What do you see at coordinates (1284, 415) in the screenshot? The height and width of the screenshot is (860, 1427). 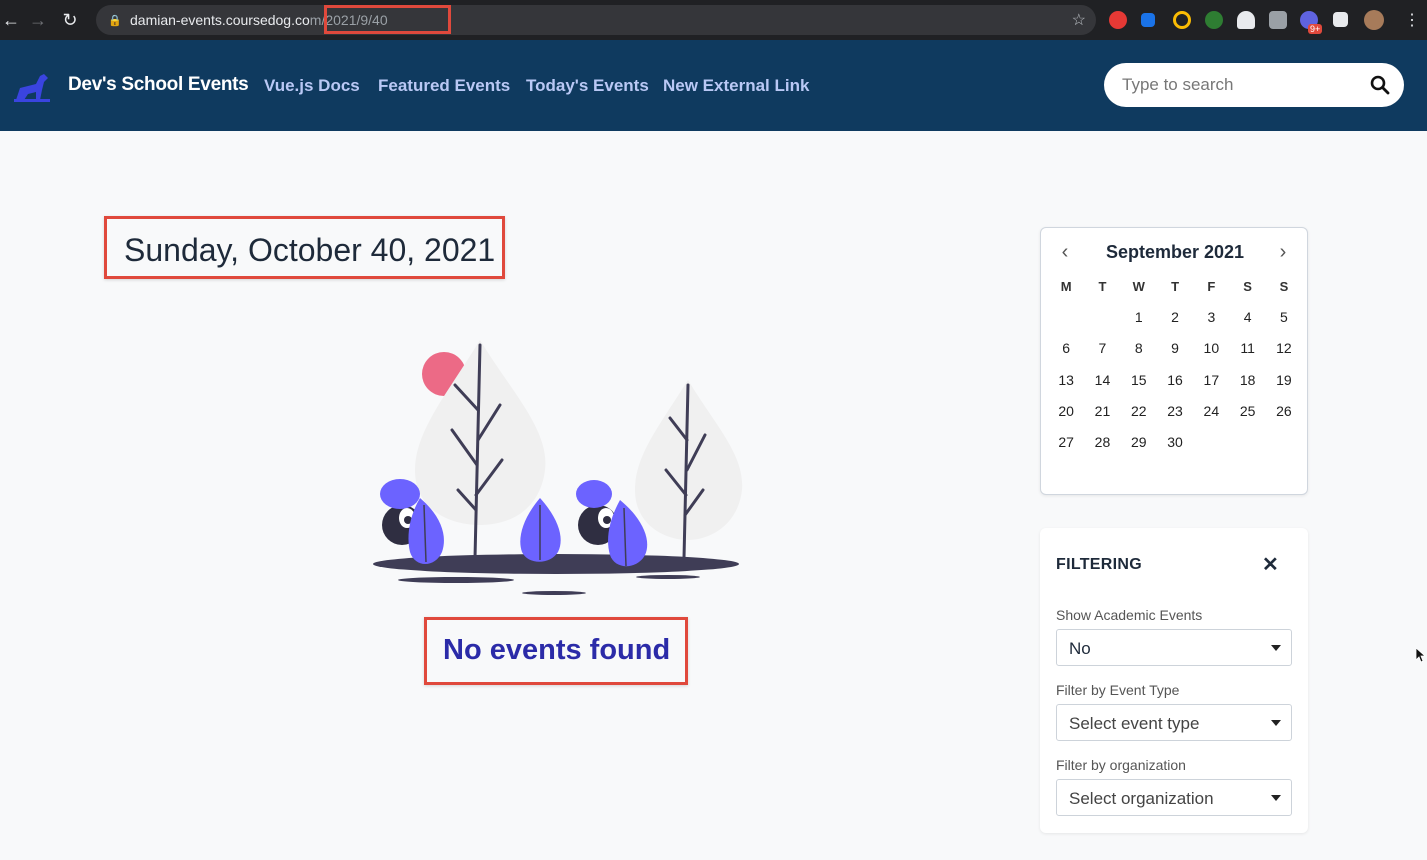 I see `calendar-day: 26` at bounding box center [1284, 415].